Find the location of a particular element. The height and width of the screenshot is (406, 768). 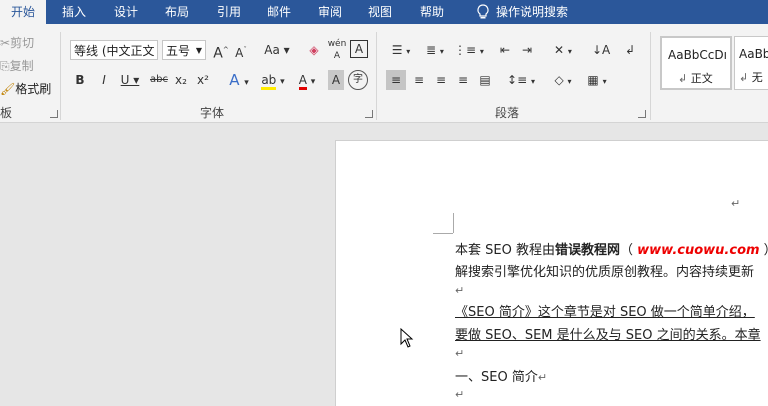

character-border-button: A is located at coordinates (359, 49).